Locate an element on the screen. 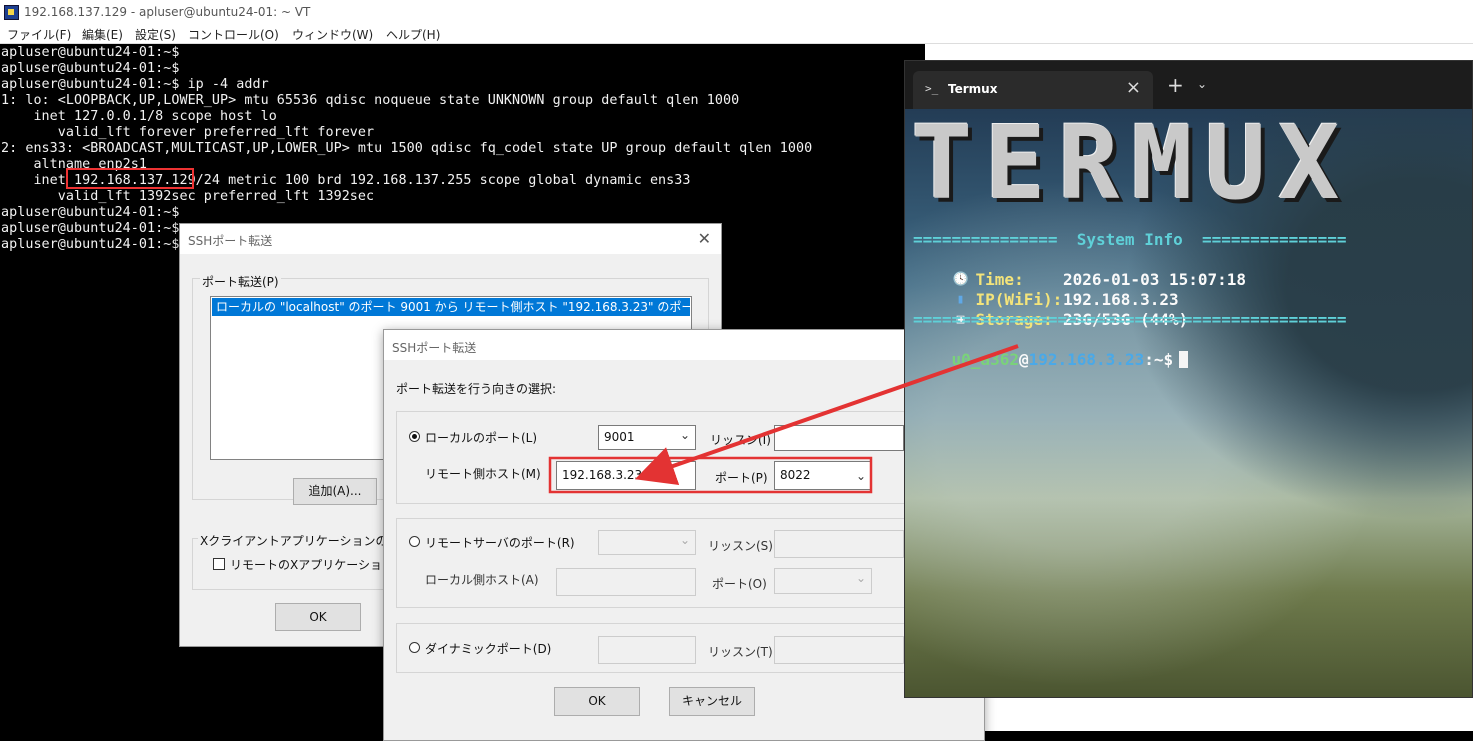 The width and height of the screenshot is (1473, 741). remote-host-label: リモート側ホスト(M) is located at coordinates (483, 474).